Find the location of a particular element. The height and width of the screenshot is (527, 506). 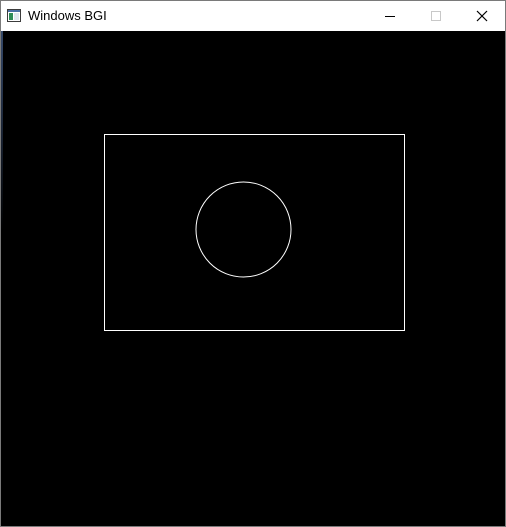

minimize-button is located at coordinates (390, 16).